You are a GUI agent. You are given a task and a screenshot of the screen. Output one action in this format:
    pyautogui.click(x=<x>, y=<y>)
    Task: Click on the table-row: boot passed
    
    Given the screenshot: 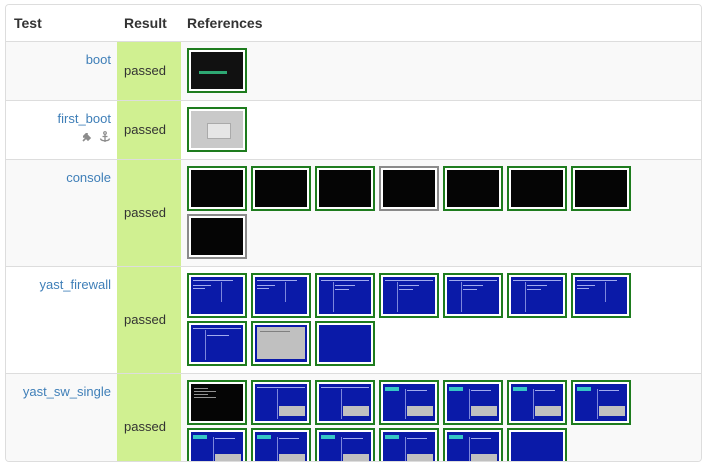 What is the action you would take?
    pyautogui.click(x=353, y=70)
    